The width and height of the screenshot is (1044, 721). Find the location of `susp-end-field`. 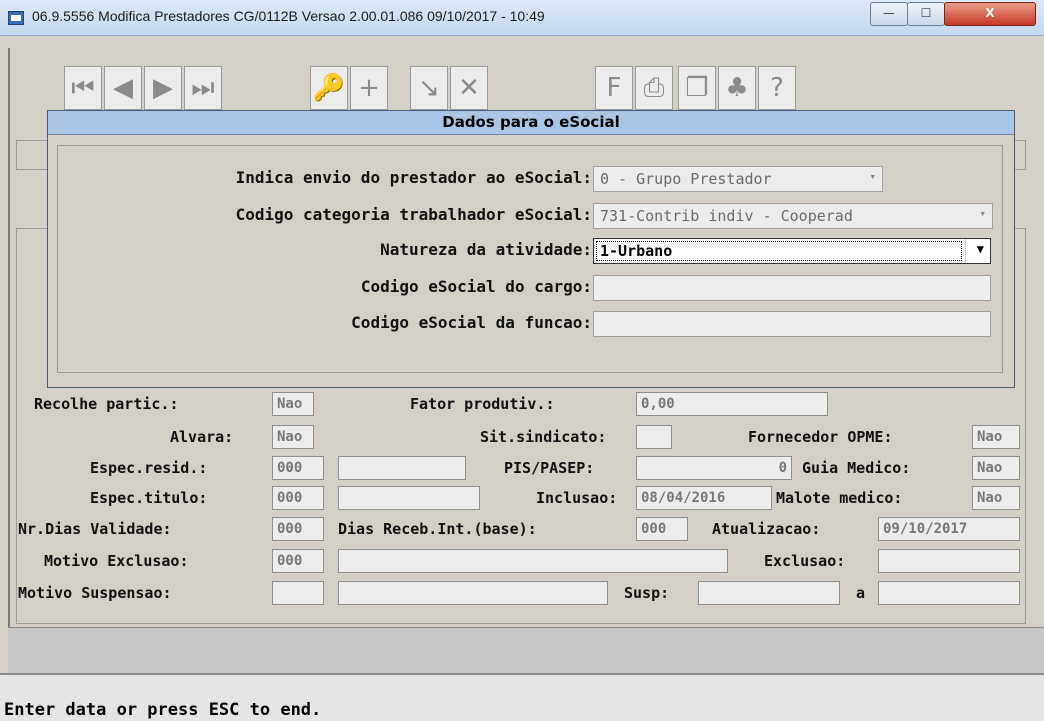

susp-end-field is located at coordinates (949, 593).